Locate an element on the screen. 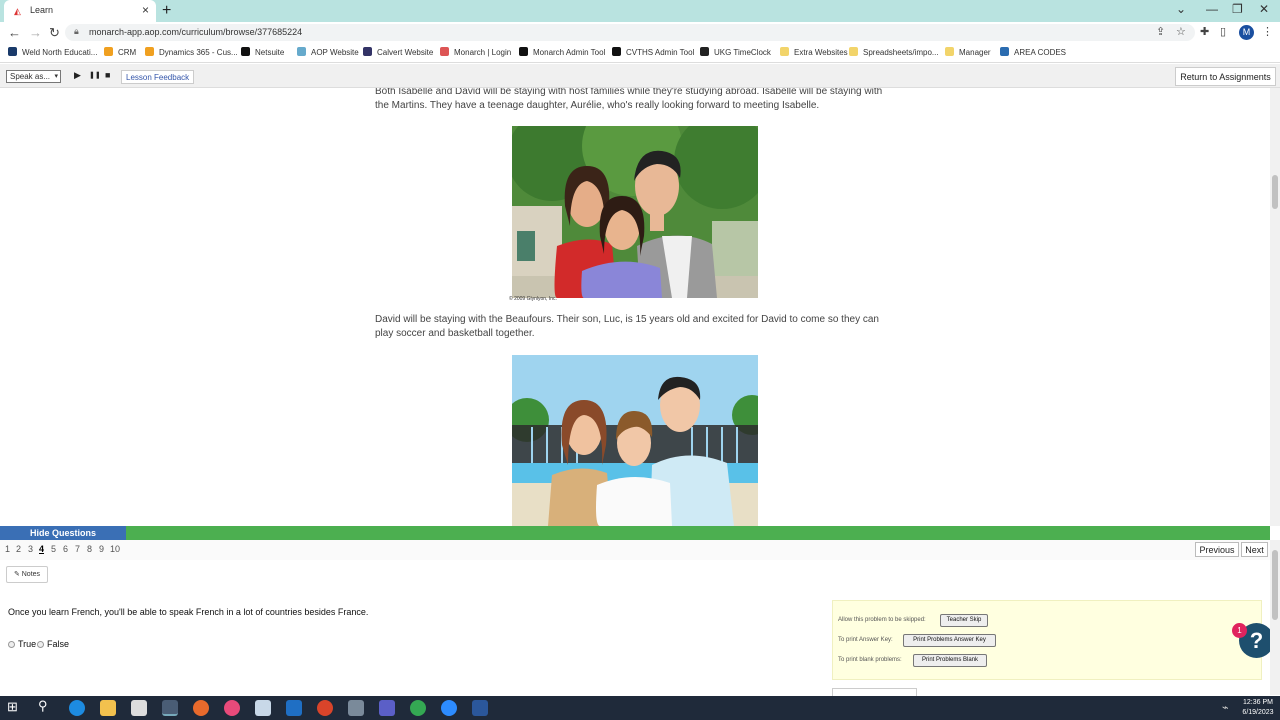 This screenshot has height=720, width=1280. clock-date: 6/19/2023 is located at coordinates (1258, 712).